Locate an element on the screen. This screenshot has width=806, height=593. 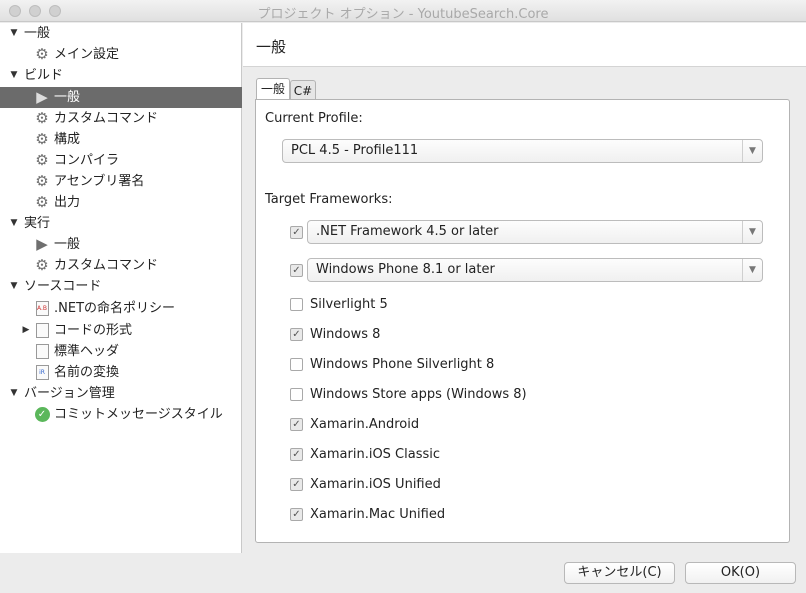
tree-item-commit-message-style: ✓ コミットメッセージスタイル is located at coordinates (121, 414).